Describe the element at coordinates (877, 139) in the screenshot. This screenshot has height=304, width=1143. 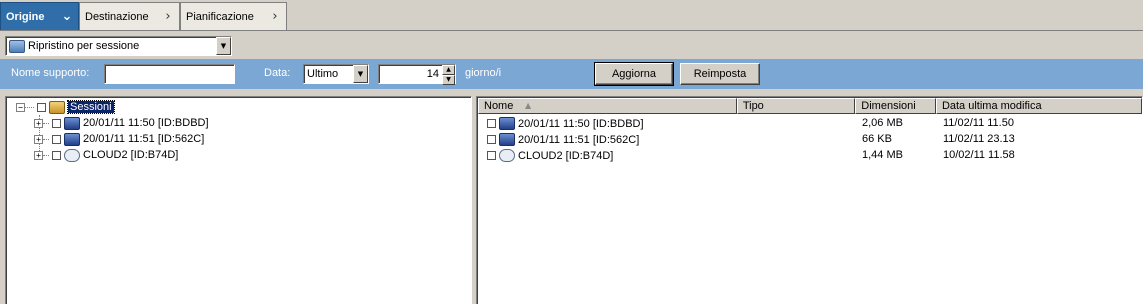
I see `row-size: 66 KB` at that location.